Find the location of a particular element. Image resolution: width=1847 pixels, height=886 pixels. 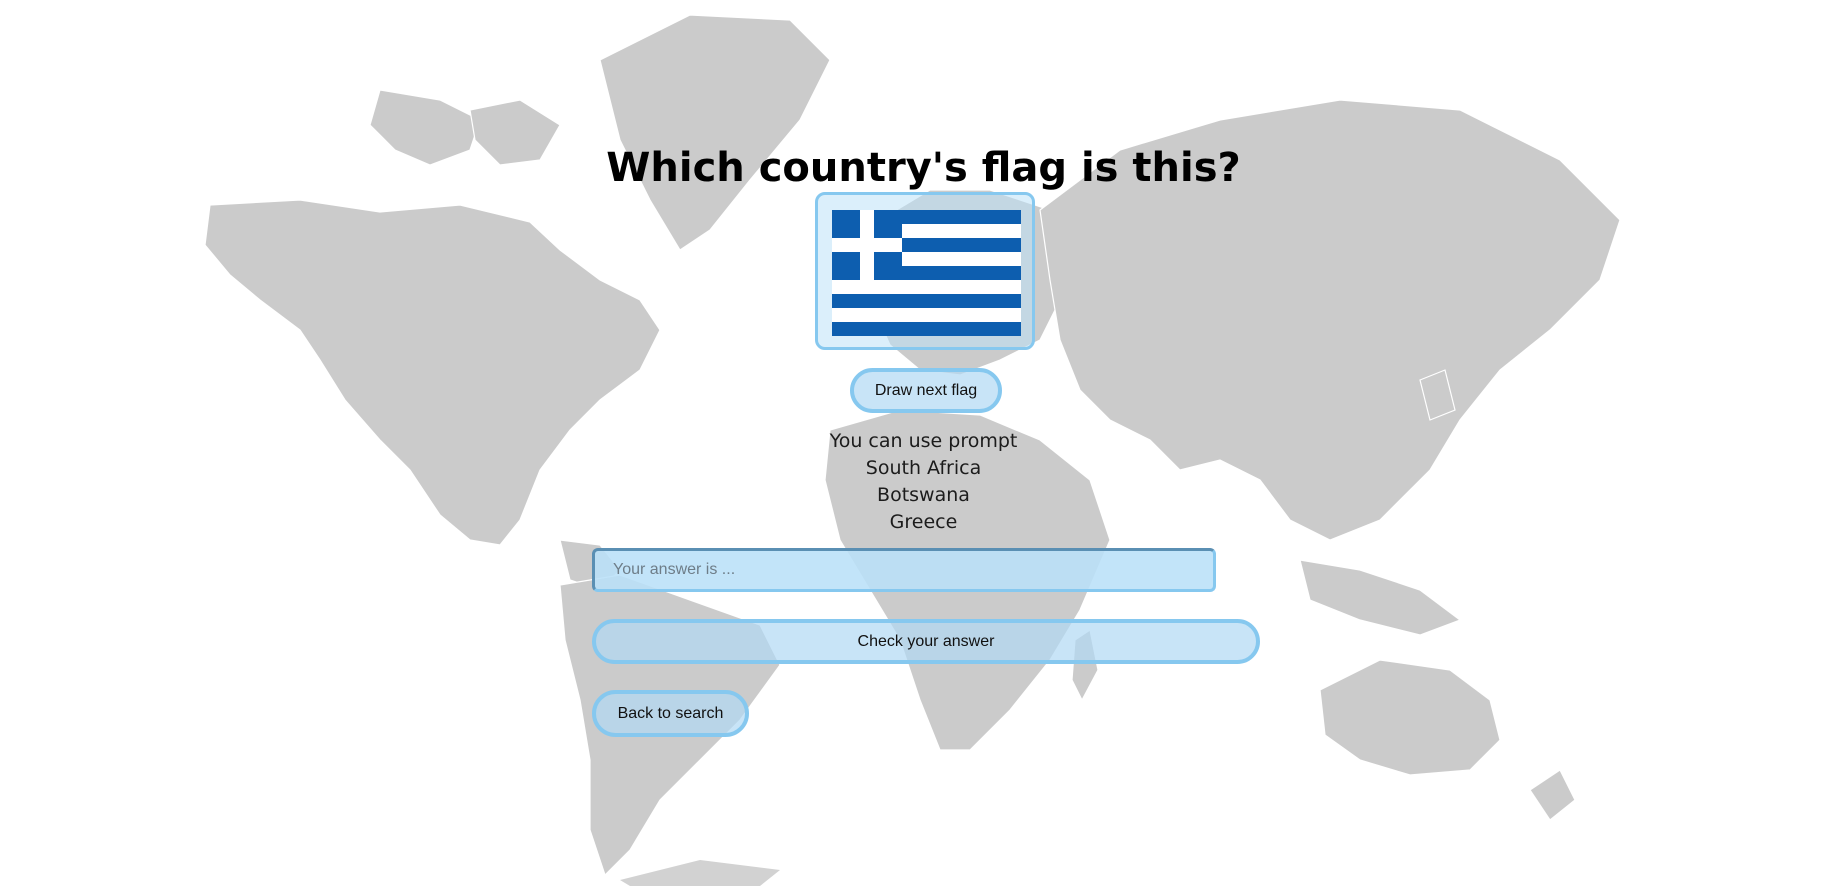

page-title: Which country's flag is this? is located at coordinates (923, 168).